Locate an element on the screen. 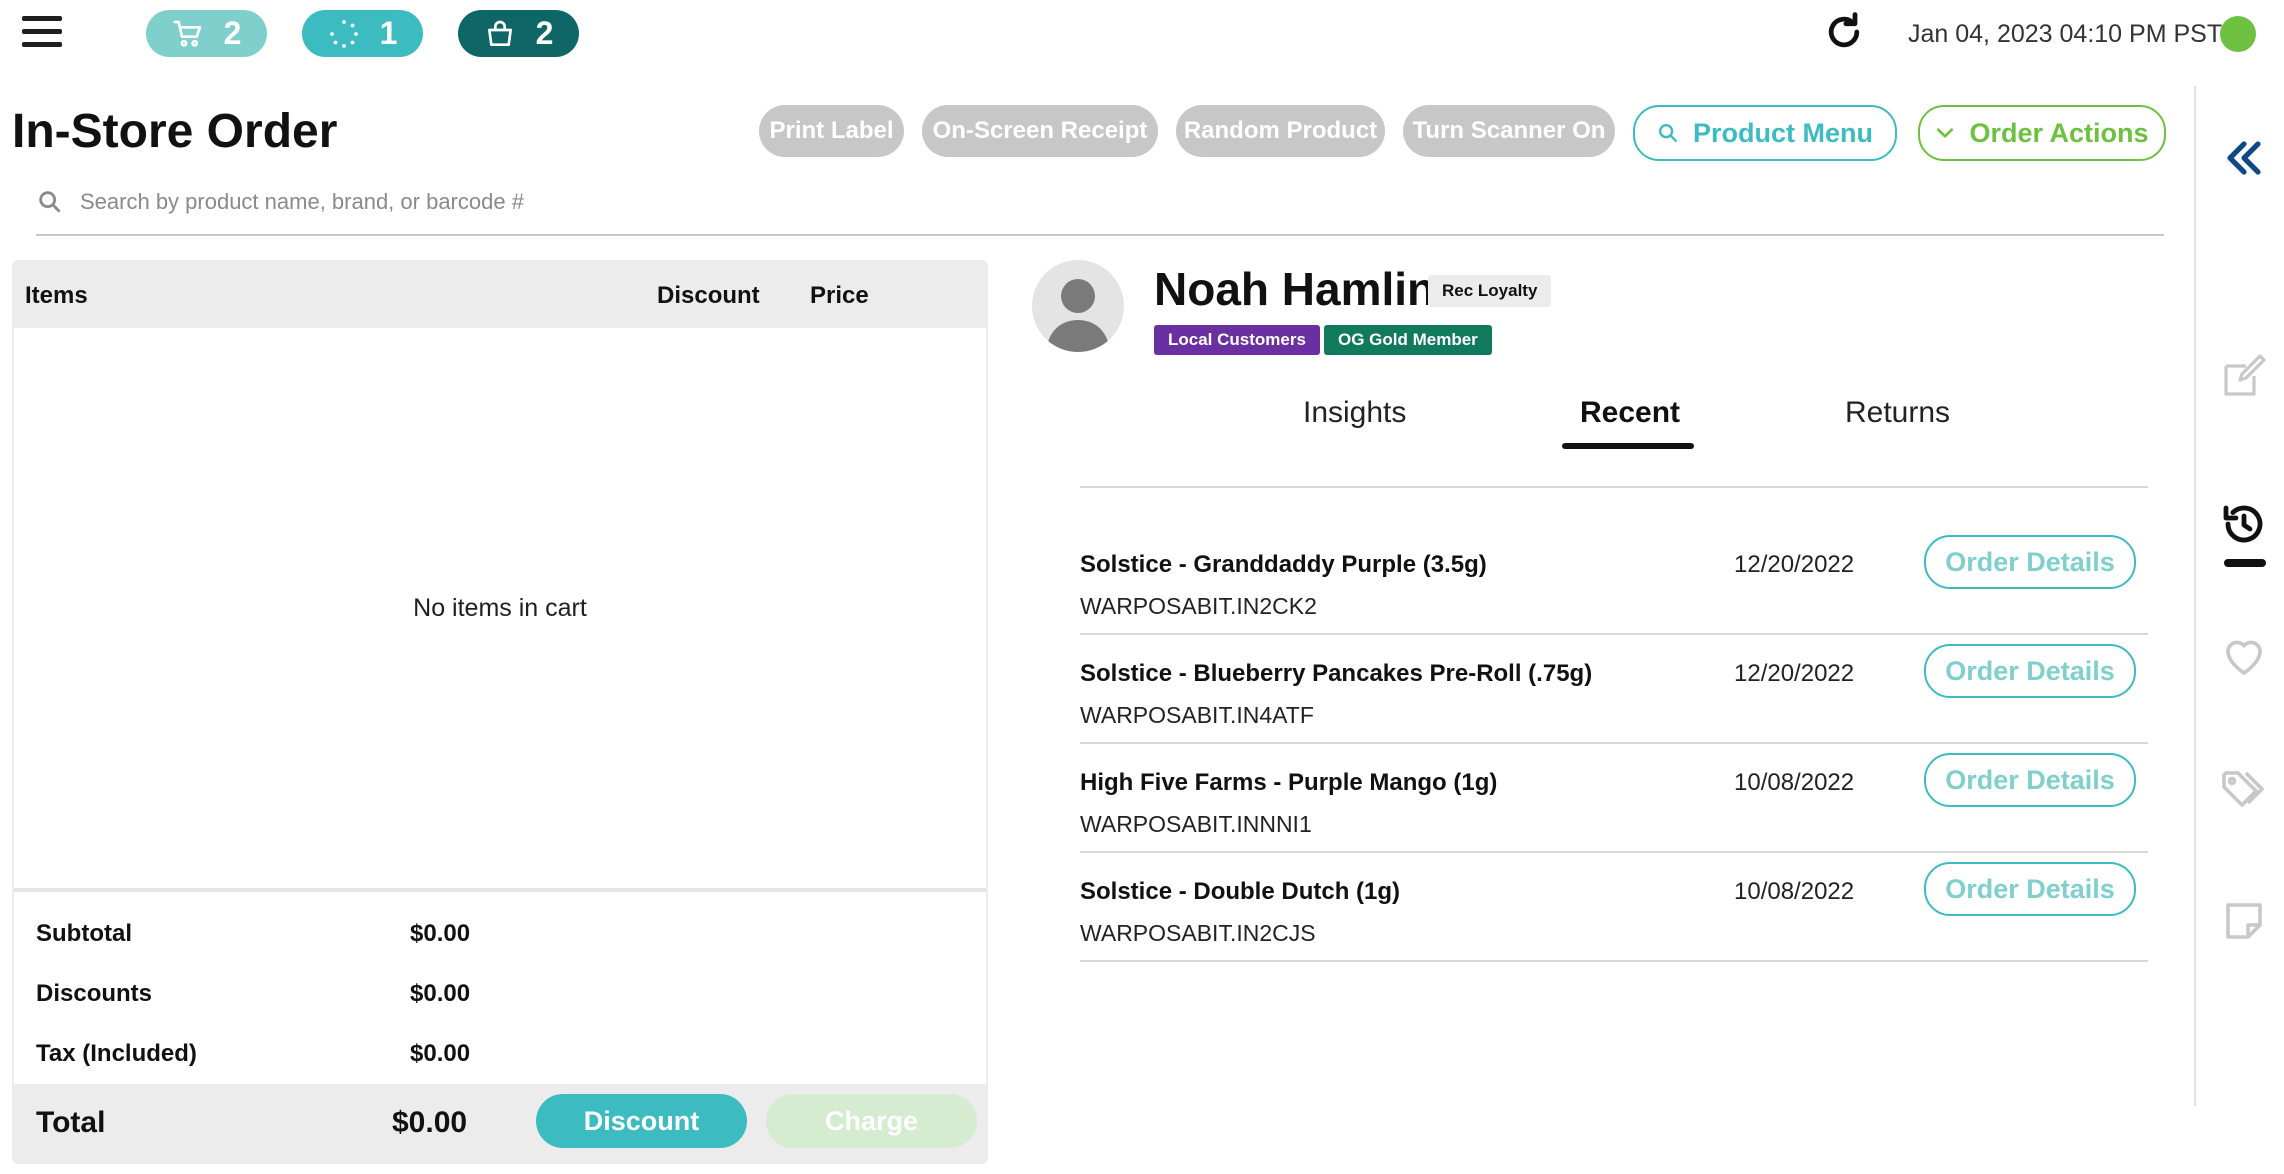 Image resolution: width=2284 pixels, height=1174 pixels. discount-button: Discount is located at coordinates (641, 1121).